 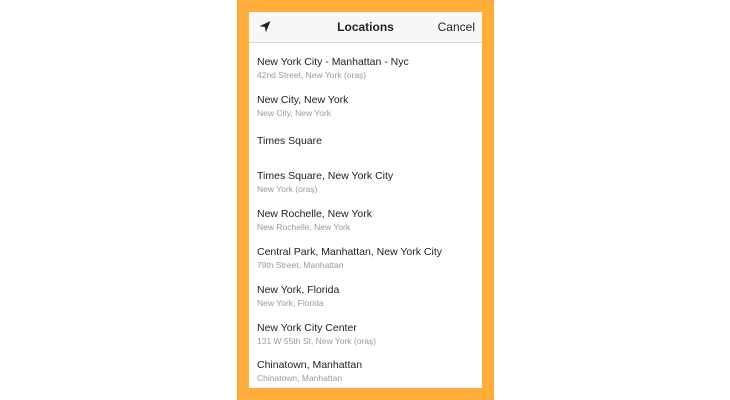 I want to click on navigation-bar: Locations Cancel, so click(x=365, y=27).